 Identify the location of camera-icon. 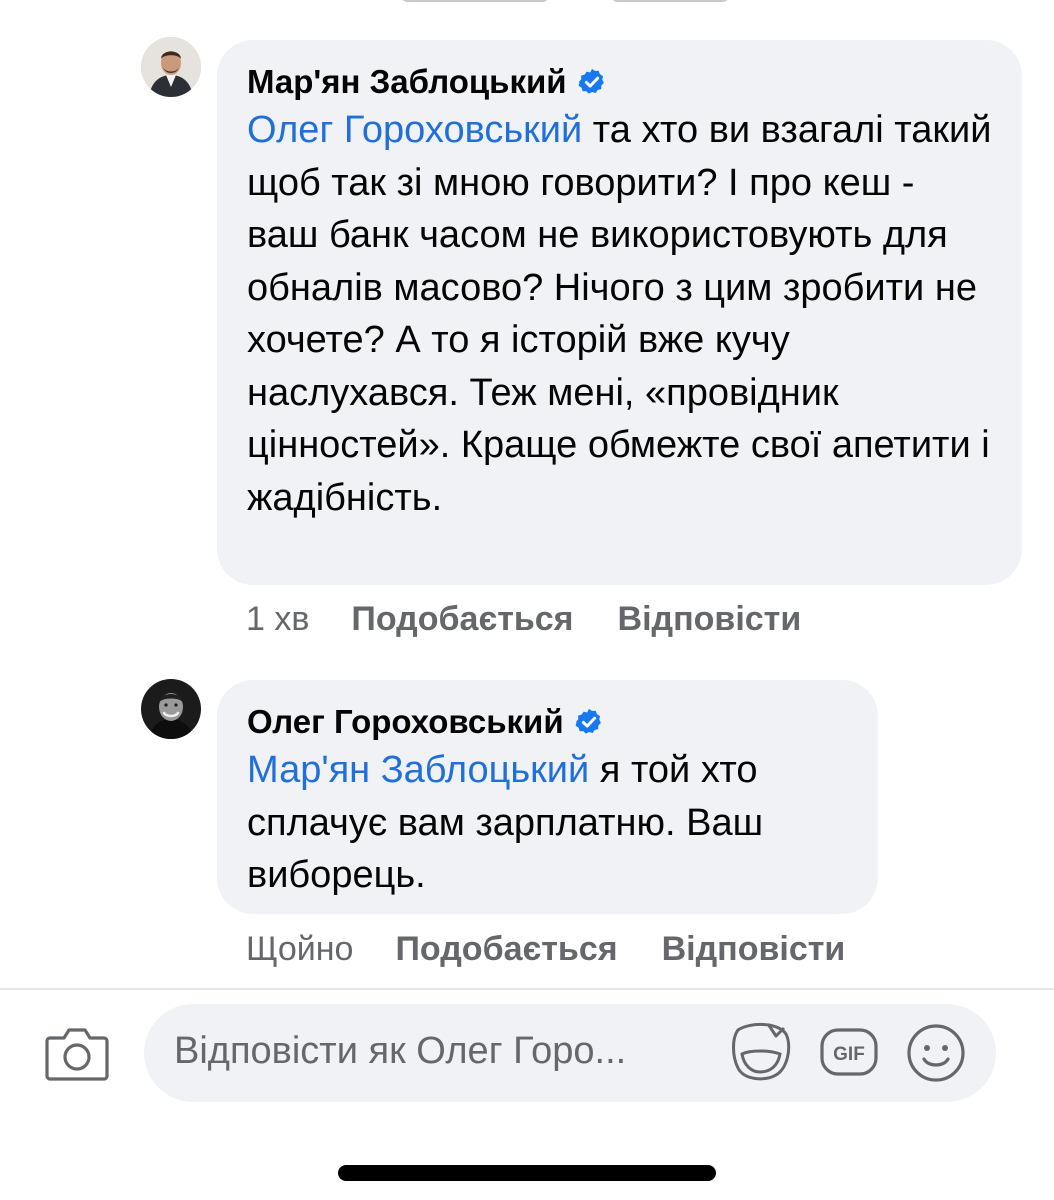
(77, 1052).